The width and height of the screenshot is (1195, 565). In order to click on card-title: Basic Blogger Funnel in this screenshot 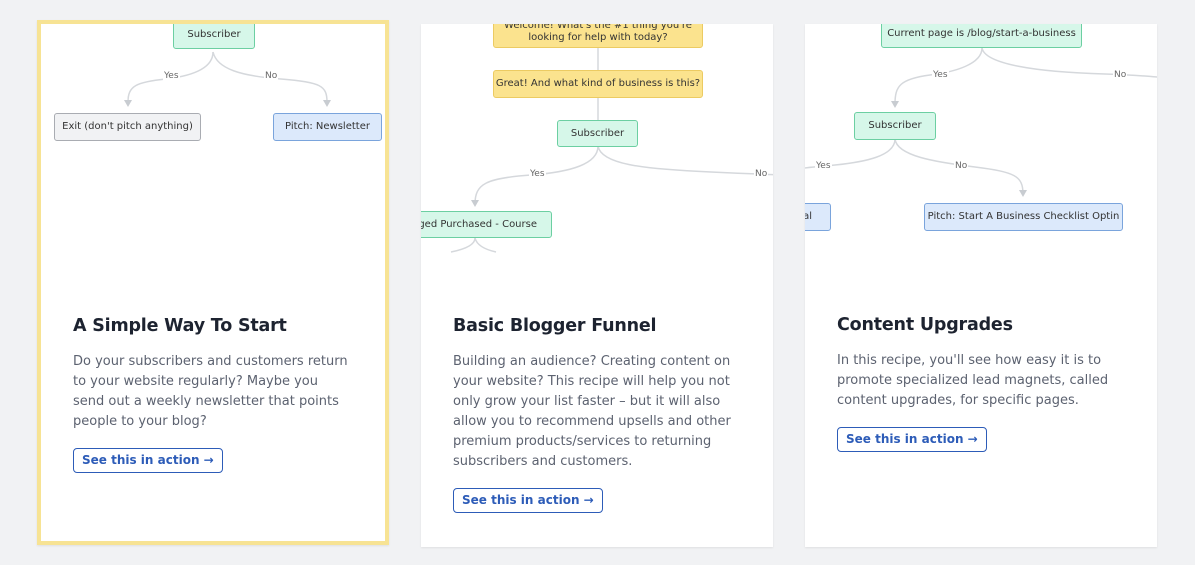, I will do `click(555, 326)`.